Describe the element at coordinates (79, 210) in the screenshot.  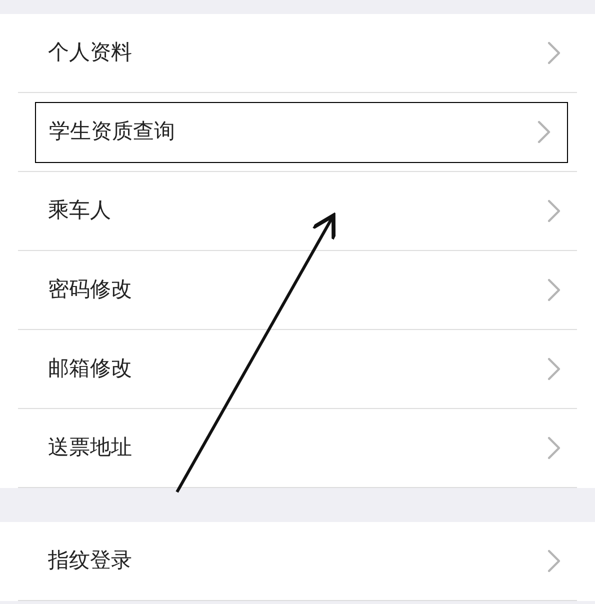
I see `menu-item-label: 乘车人` at that location.